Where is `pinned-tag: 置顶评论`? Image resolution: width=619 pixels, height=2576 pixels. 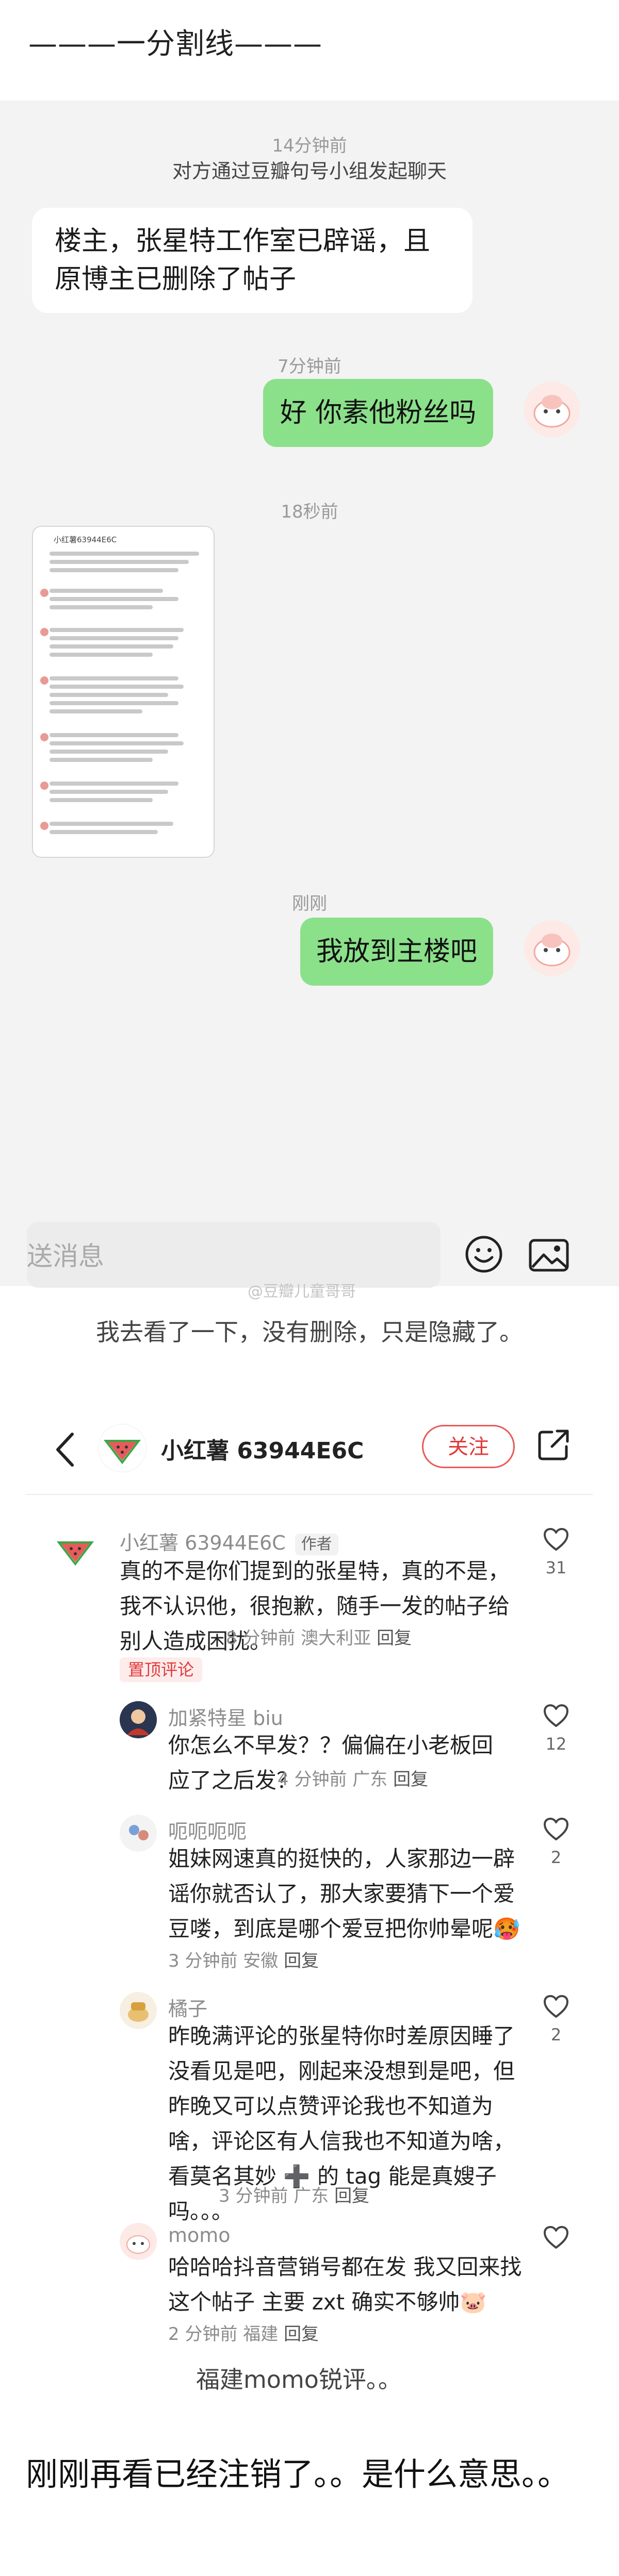
pinned-tag: 置顶评论 is located at coordinates (161, 1669).